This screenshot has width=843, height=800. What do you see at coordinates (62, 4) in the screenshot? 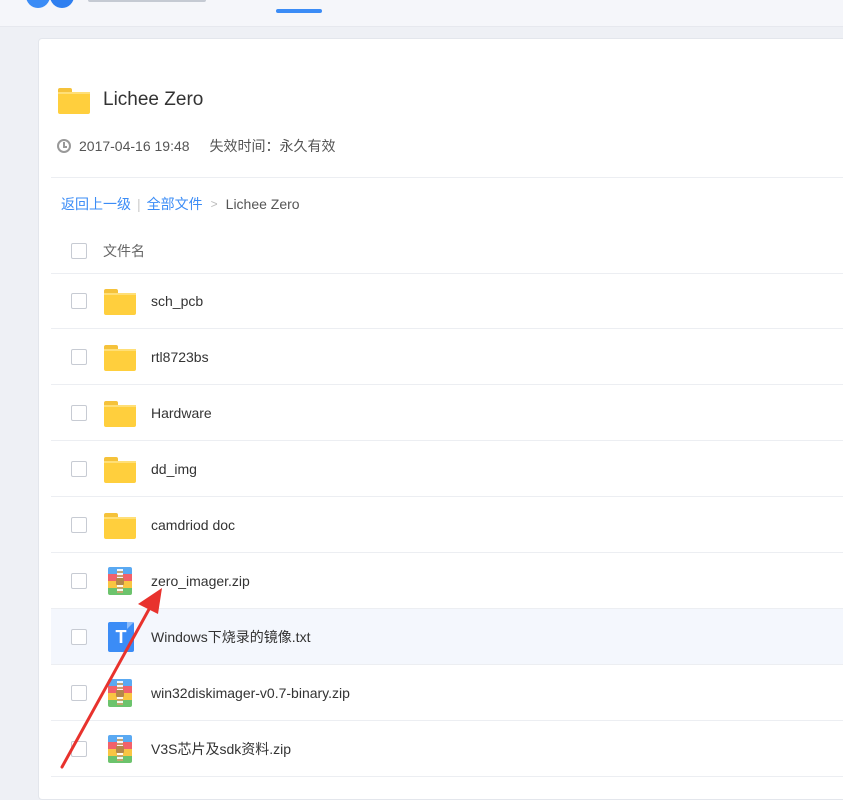
I see `logo-icon-second` at bounding box center [62, 4].